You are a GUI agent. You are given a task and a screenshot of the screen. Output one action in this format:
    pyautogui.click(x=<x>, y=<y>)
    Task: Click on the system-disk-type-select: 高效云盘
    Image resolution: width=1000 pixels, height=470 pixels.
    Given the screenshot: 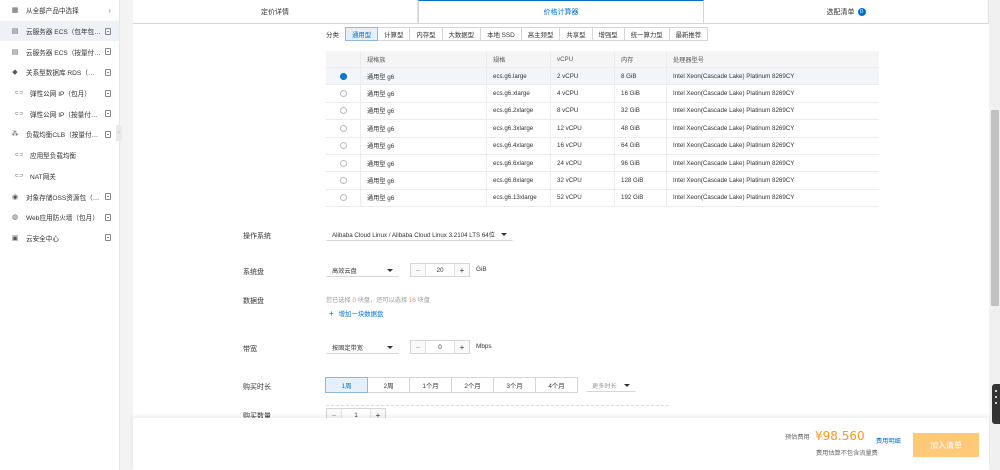 What is the action you would take?
    pyautogui.click(x=362, y=270)
    